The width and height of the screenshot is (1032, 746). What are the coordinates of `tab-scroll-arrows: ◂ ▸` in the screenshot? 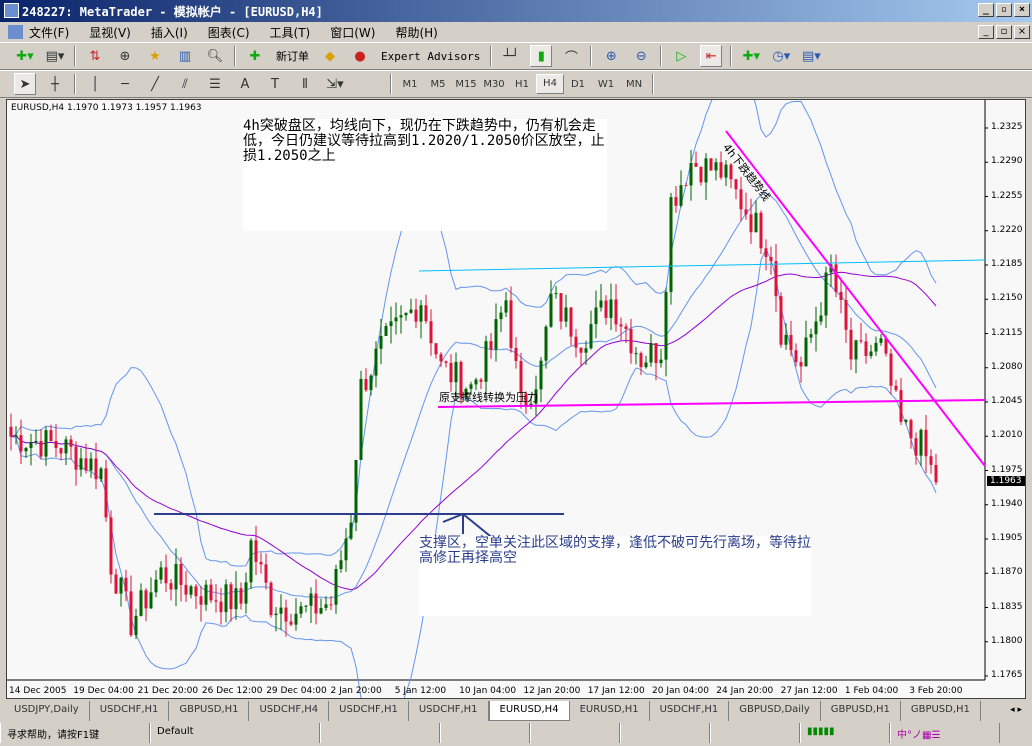 It's located at (1016, 710).